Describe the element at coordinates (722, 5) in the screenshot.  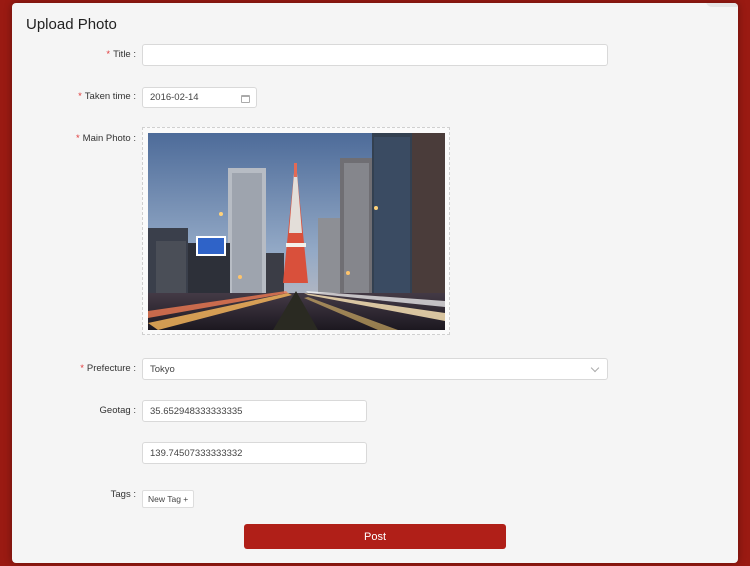
I see `dialog-corner-tab` at that location.